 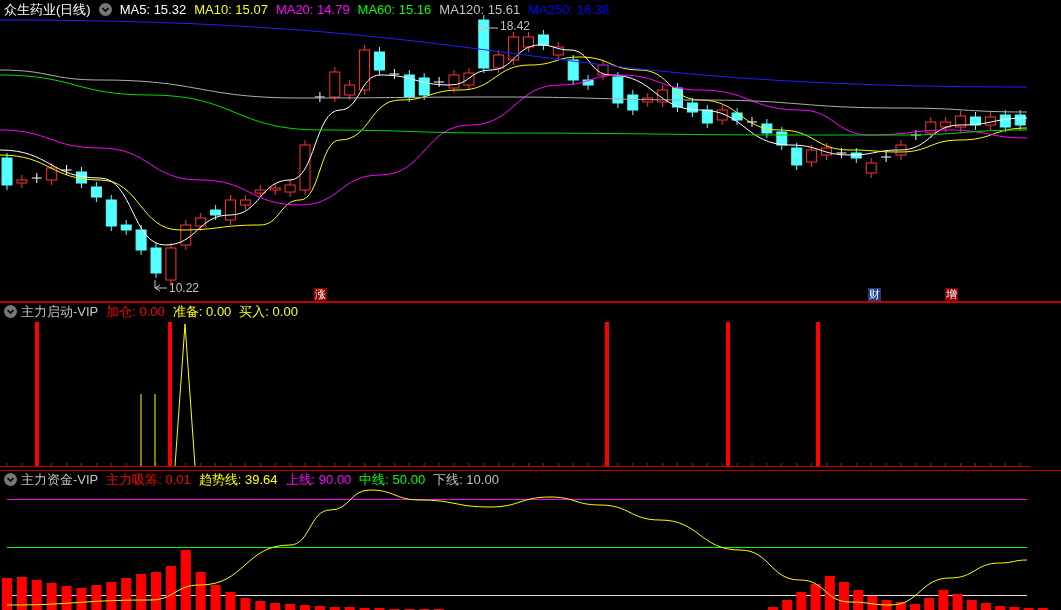 I want to click on indicator-value: MA10: 15.07, so click(x=231, y=9).